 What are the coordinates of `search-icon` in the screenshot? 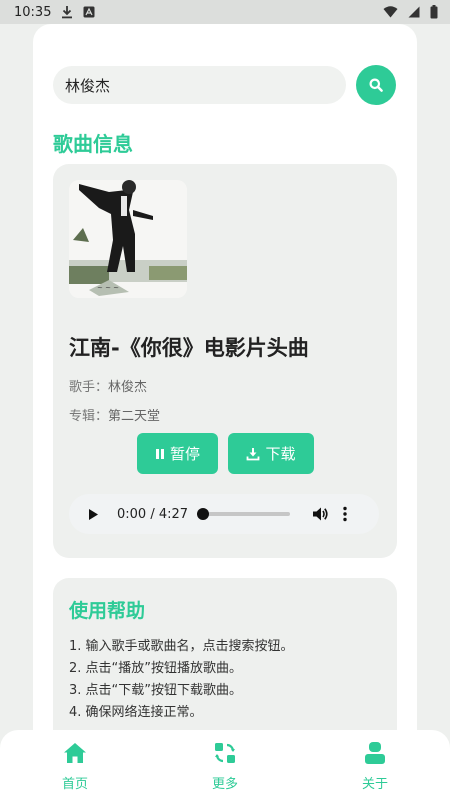 It's located at (376, 85).